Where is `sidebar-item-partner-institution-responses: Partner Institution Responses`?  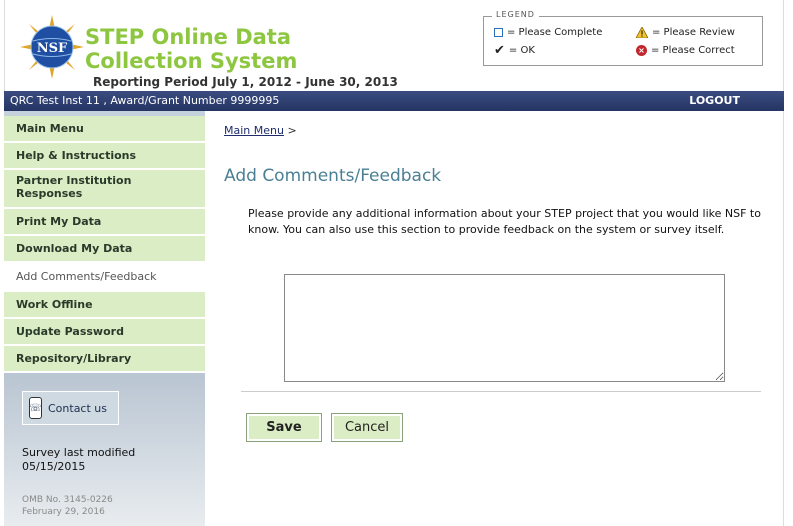 sidebar-item-partner-institution-responses: Partner Institution Responses is located at coordinates (104, 189).